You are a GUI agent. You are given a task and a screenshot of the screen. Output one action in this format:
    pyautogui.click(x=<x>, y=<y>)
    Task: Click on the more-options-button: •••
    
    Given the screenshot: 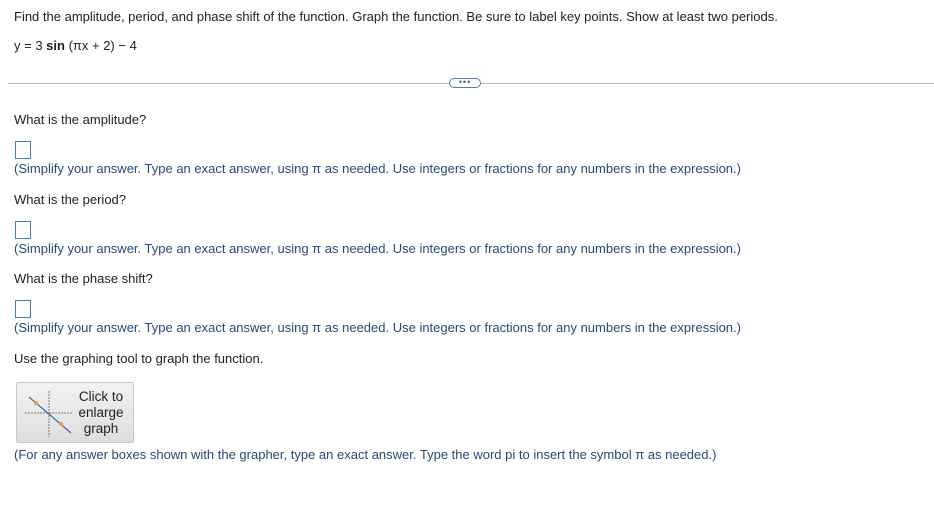 What is the action you would take?
    pyautogui.click(x=465, y=83)
    